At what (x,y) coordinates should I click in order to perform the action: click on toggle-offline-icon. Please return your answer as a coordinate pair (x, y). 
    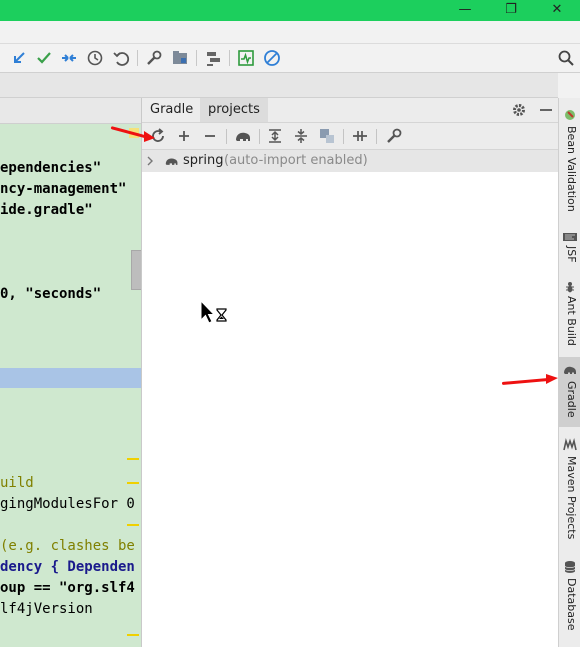
    Looking at the image, I should click on (360, 136).